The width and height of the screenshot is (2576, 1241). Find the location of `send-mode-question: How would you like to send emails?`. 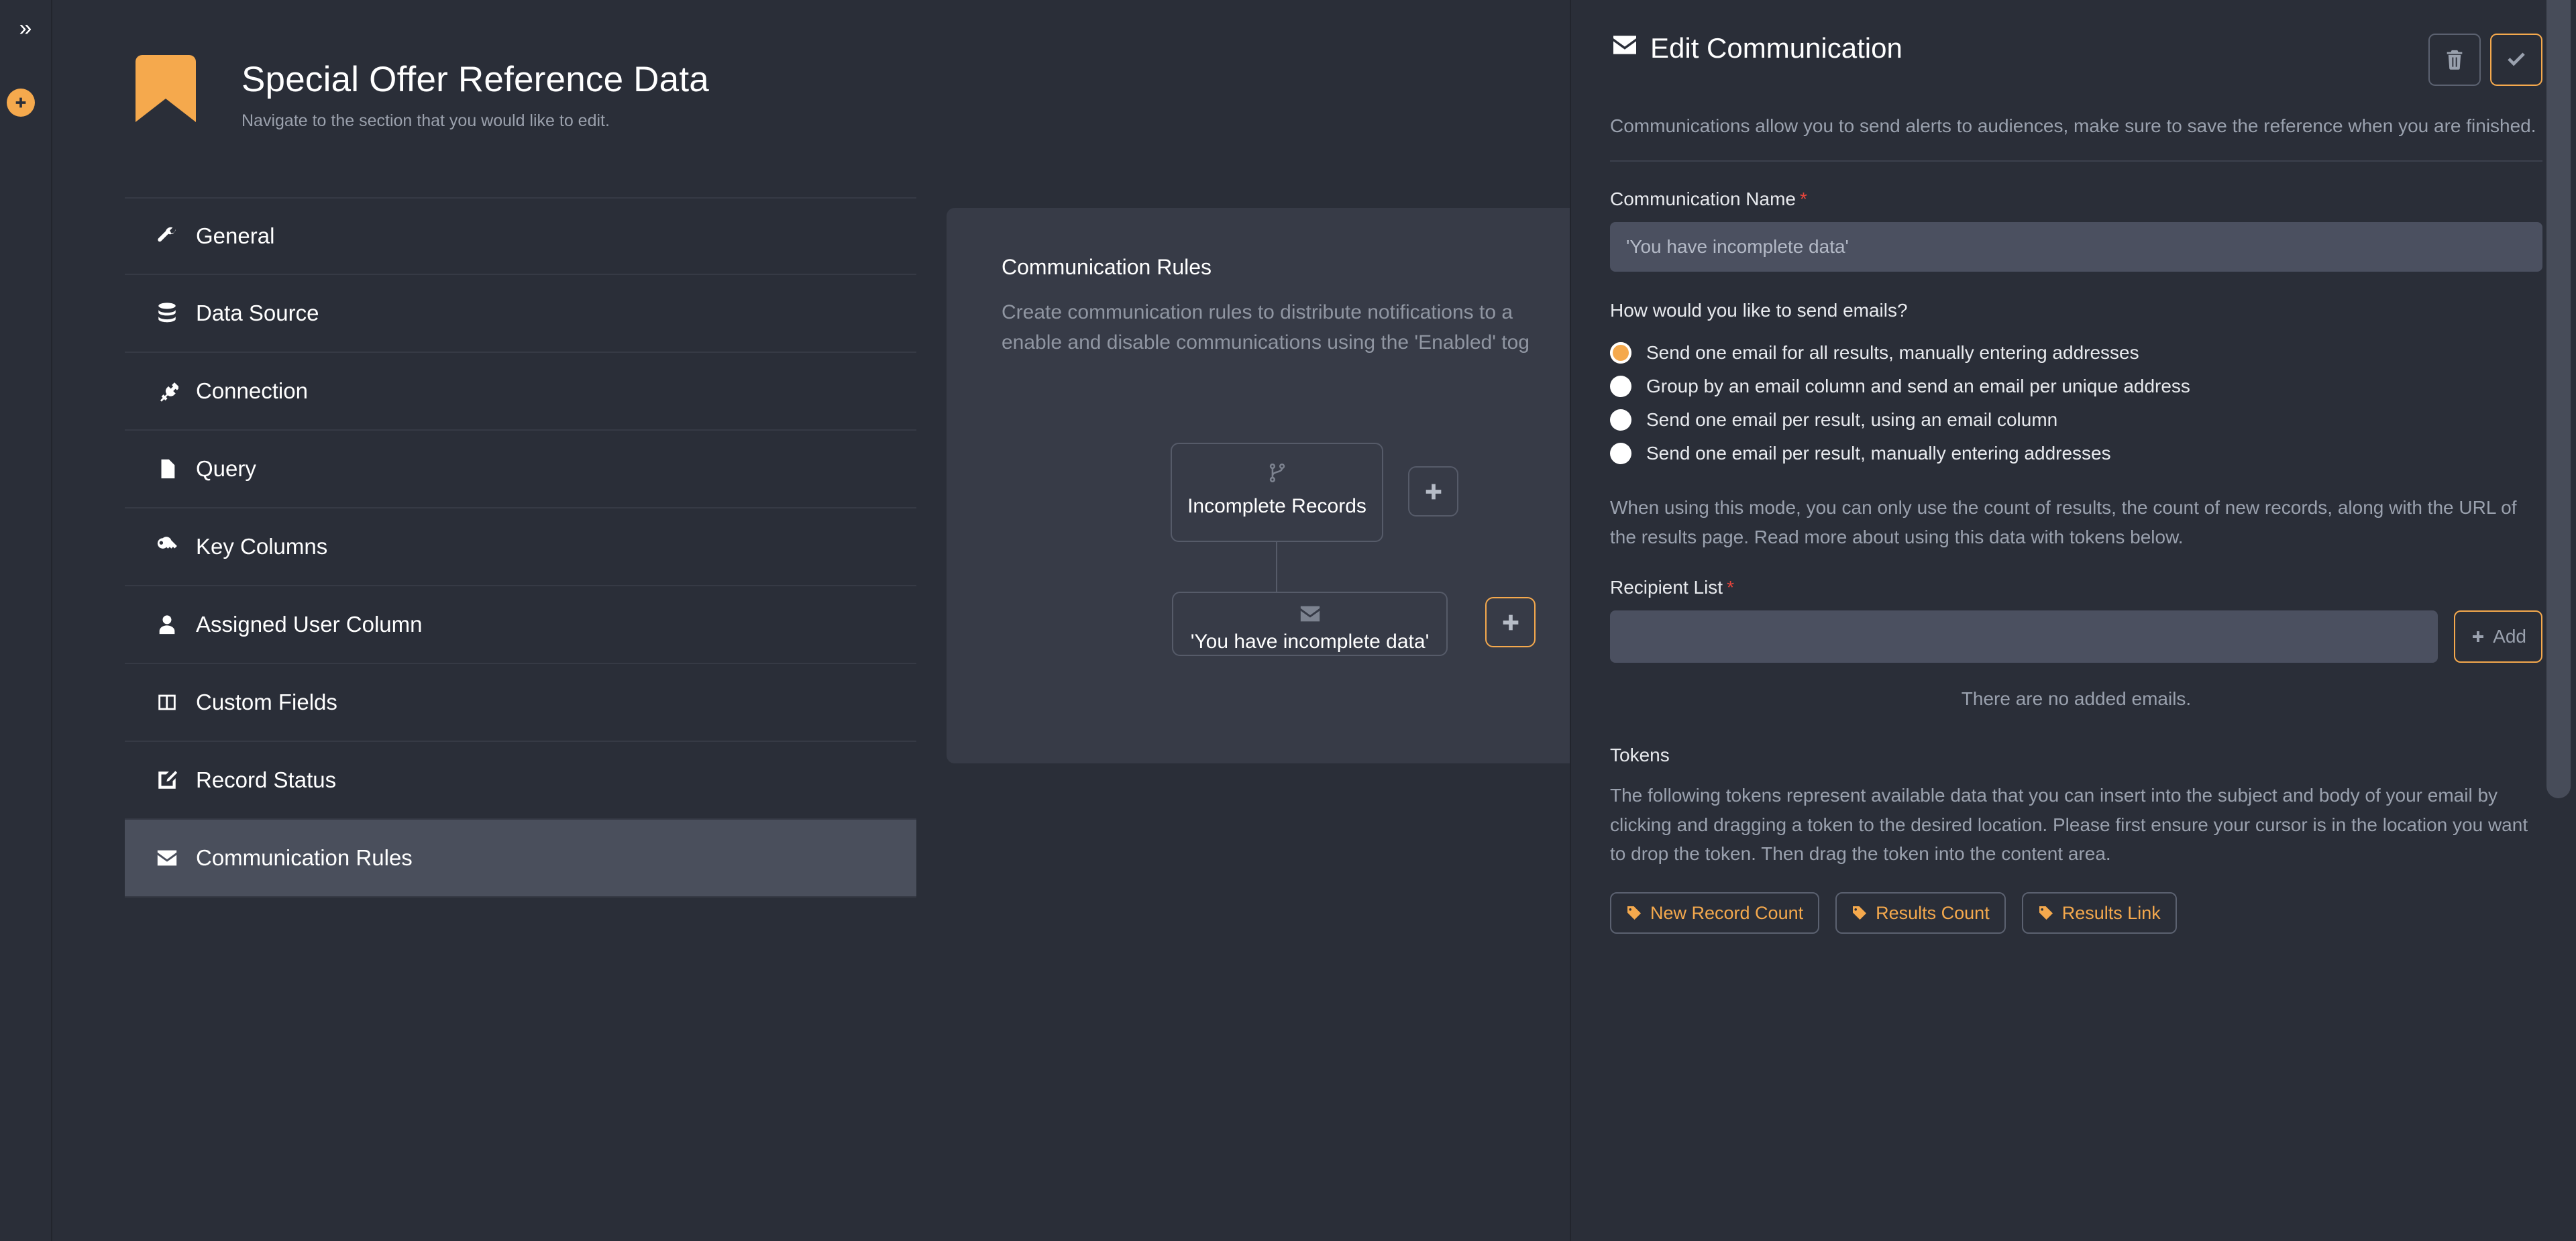

send-mode-question: How would you like to send emails? is located at coordinates (1759, 310).